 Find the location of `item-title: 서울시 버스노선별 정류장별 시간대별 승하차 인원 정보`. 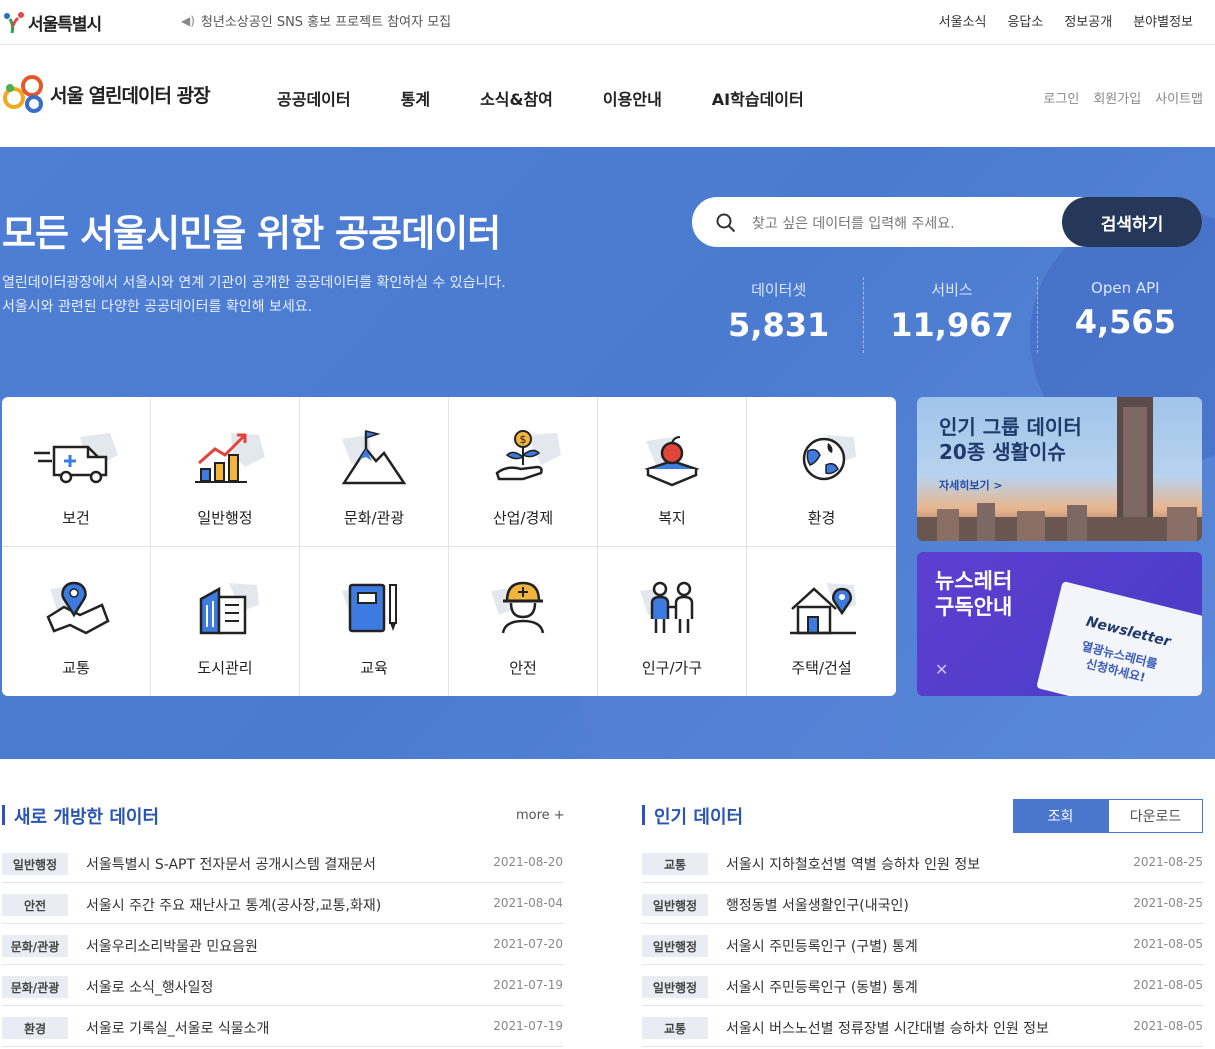

item-title: 서울시 버스노선별 정류장별 시간대별 승하차 인원 정보 is located at coordinates (887, 1028).